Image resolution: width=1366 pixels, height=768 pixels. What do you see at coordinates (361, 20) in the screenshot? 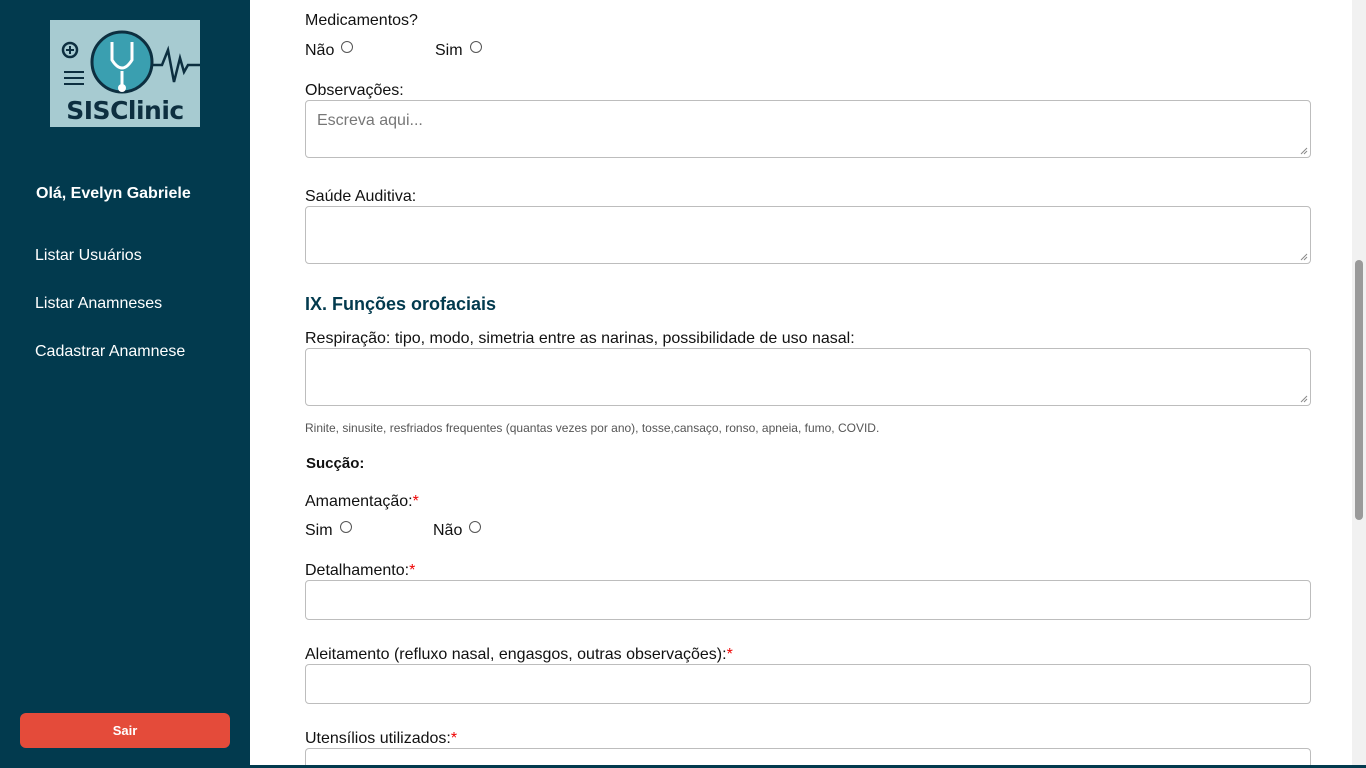
I see `medicamentos-label: Medicamentos?` at bounding box center [361, 20].